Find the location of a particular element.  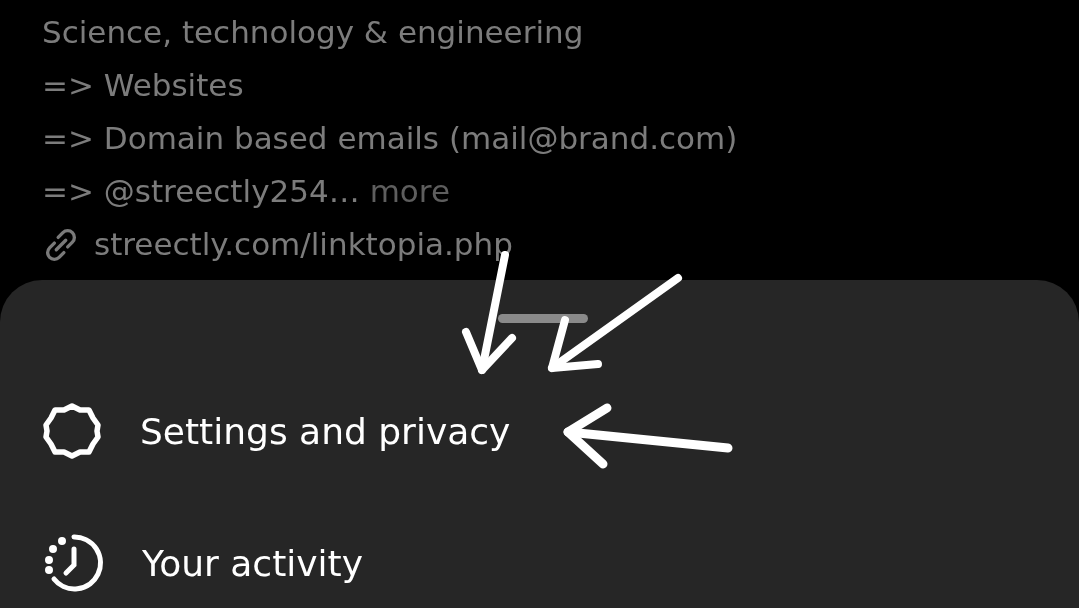

settings-icon is located at coordinates (72, 431).